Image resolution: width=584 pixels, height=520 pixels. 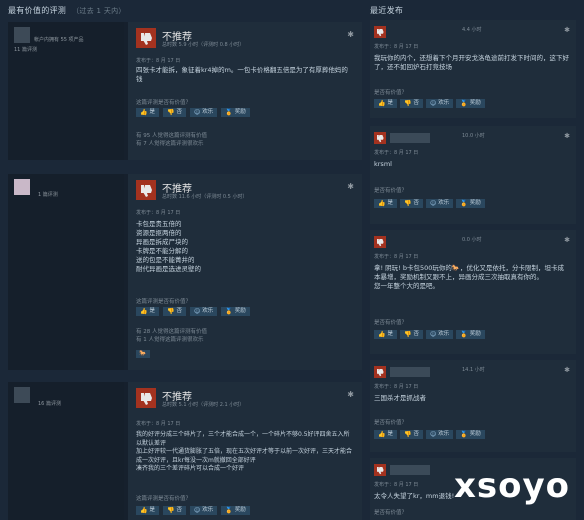 What do you see at coordinates (203, 45) in the screenshot?
I see `review-hours: 总时数 5.9 小时（评测时 0.8 小时）` at bounding box center [203, 45].